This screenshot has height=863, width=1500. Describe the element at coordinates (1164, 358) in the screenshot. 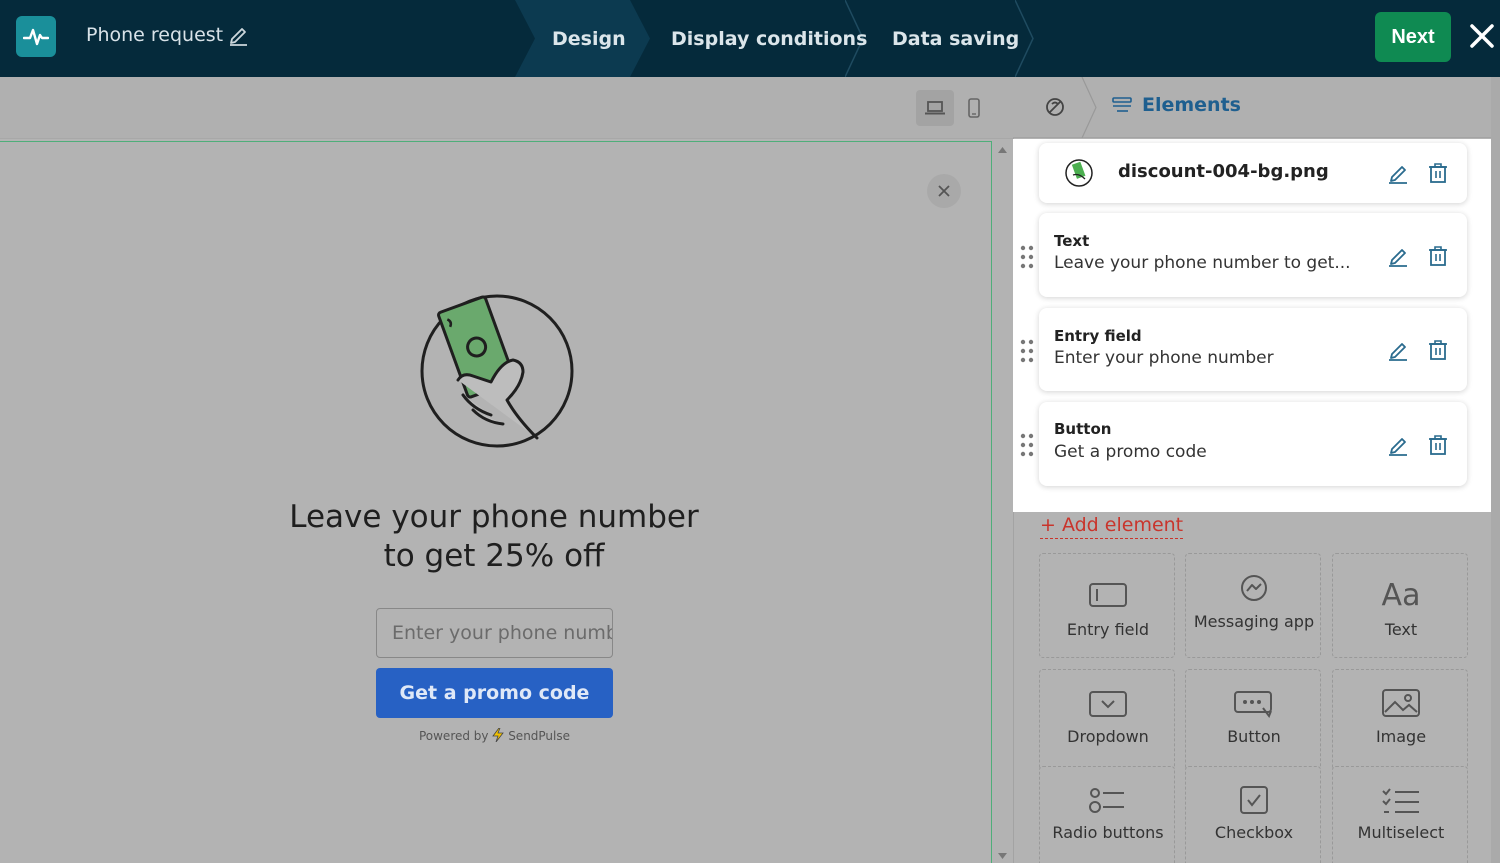

I see `element-value: Enter your phone number` at that location.